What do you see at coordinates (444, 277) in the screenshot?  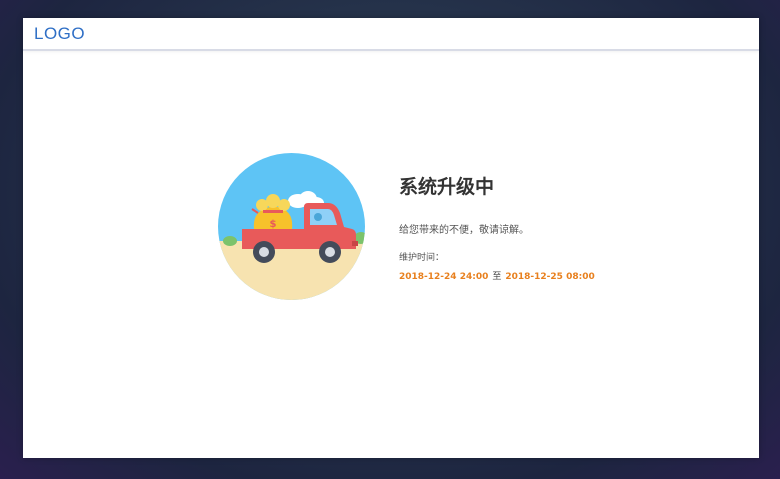 I see `start-time: 2018-12-24 24:00` at bounding box center [444, 277].